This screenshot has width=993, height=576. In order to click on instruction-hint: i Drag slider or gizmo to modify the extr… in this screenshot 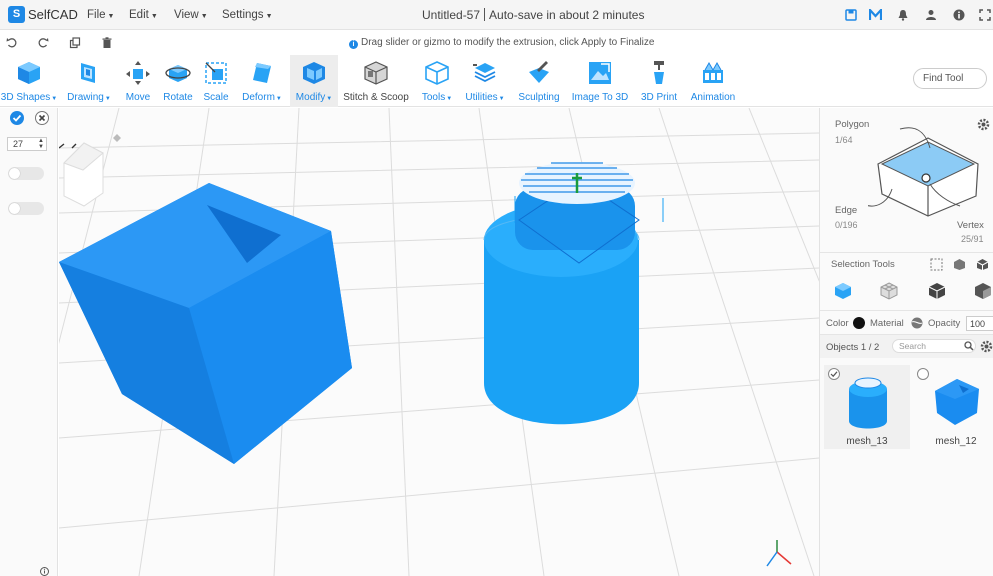, I will do `click(501, 43)`.